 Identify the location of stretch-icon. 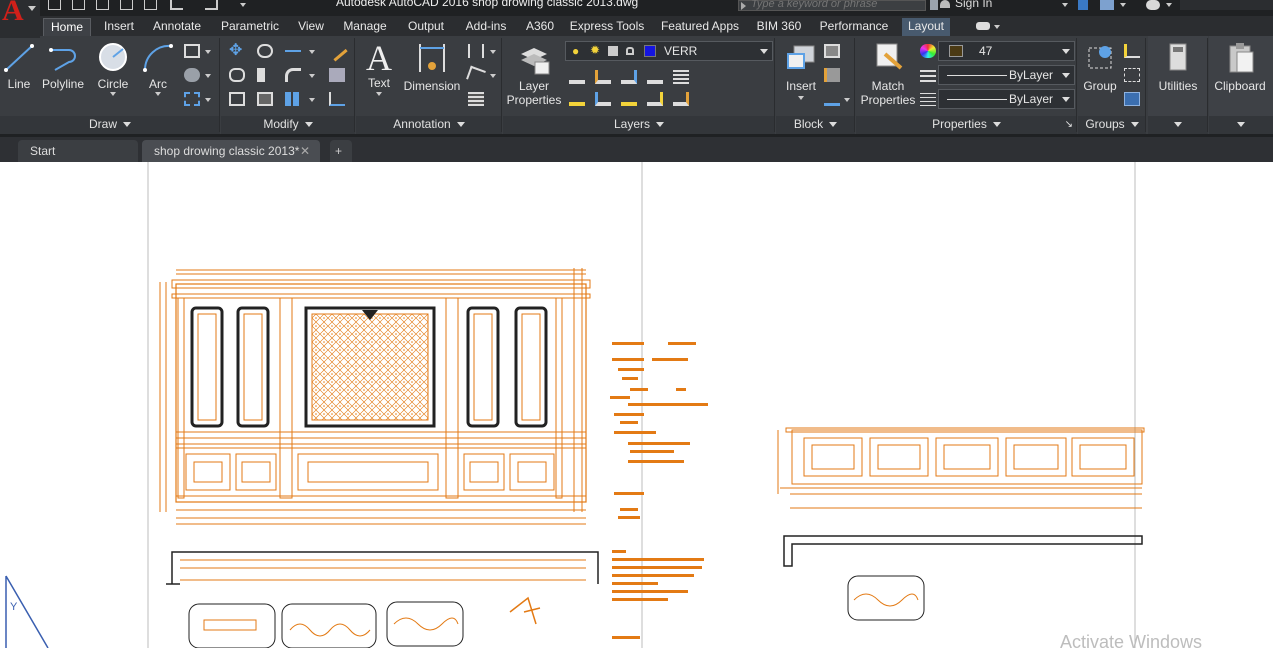
(237, 99).